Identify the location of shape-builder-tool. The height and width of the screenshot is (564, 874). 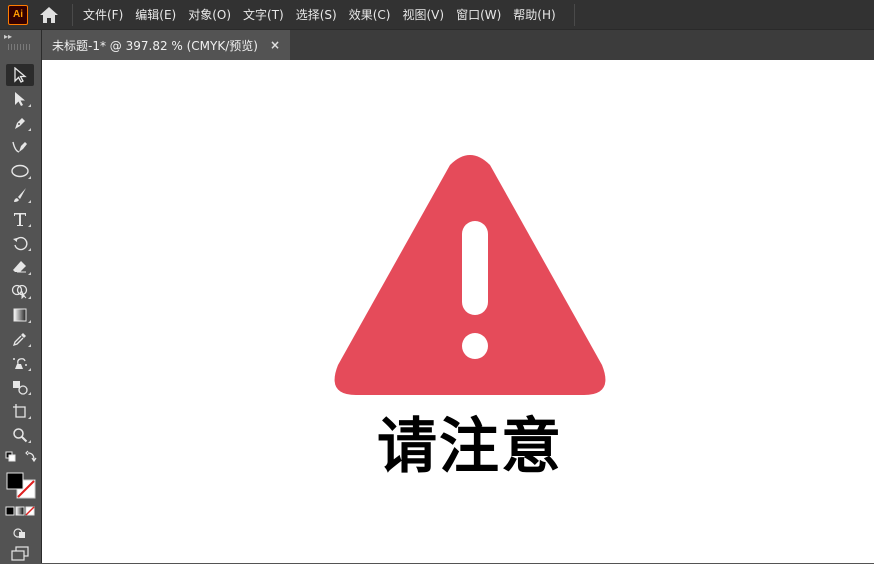
(20, 291).